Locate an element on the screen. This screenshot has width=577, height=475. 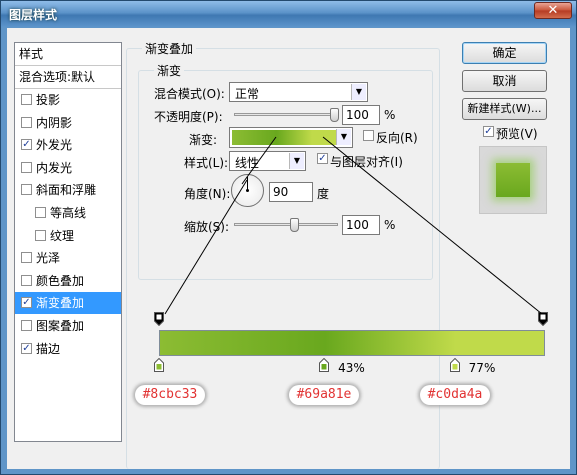
blend-mode-value: 正常 is located at coordinates (247, 94).